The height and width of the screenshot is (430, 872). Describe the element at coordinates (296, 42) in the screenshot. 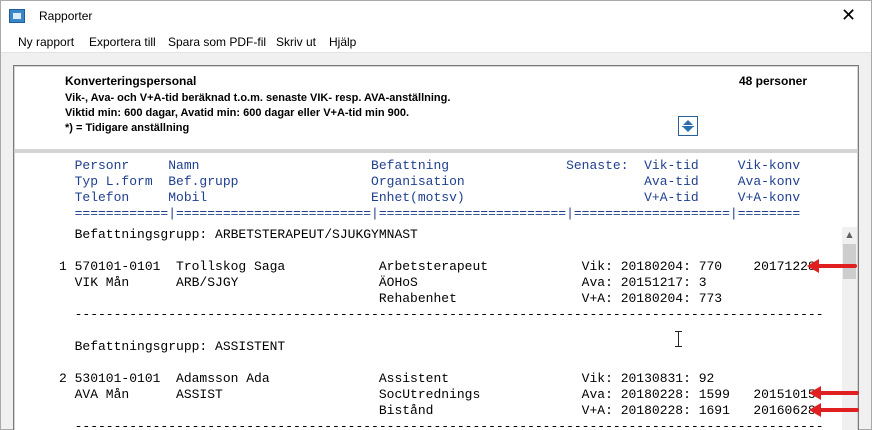

I see `menu-skriv-ut: Skriv ut` at that location.